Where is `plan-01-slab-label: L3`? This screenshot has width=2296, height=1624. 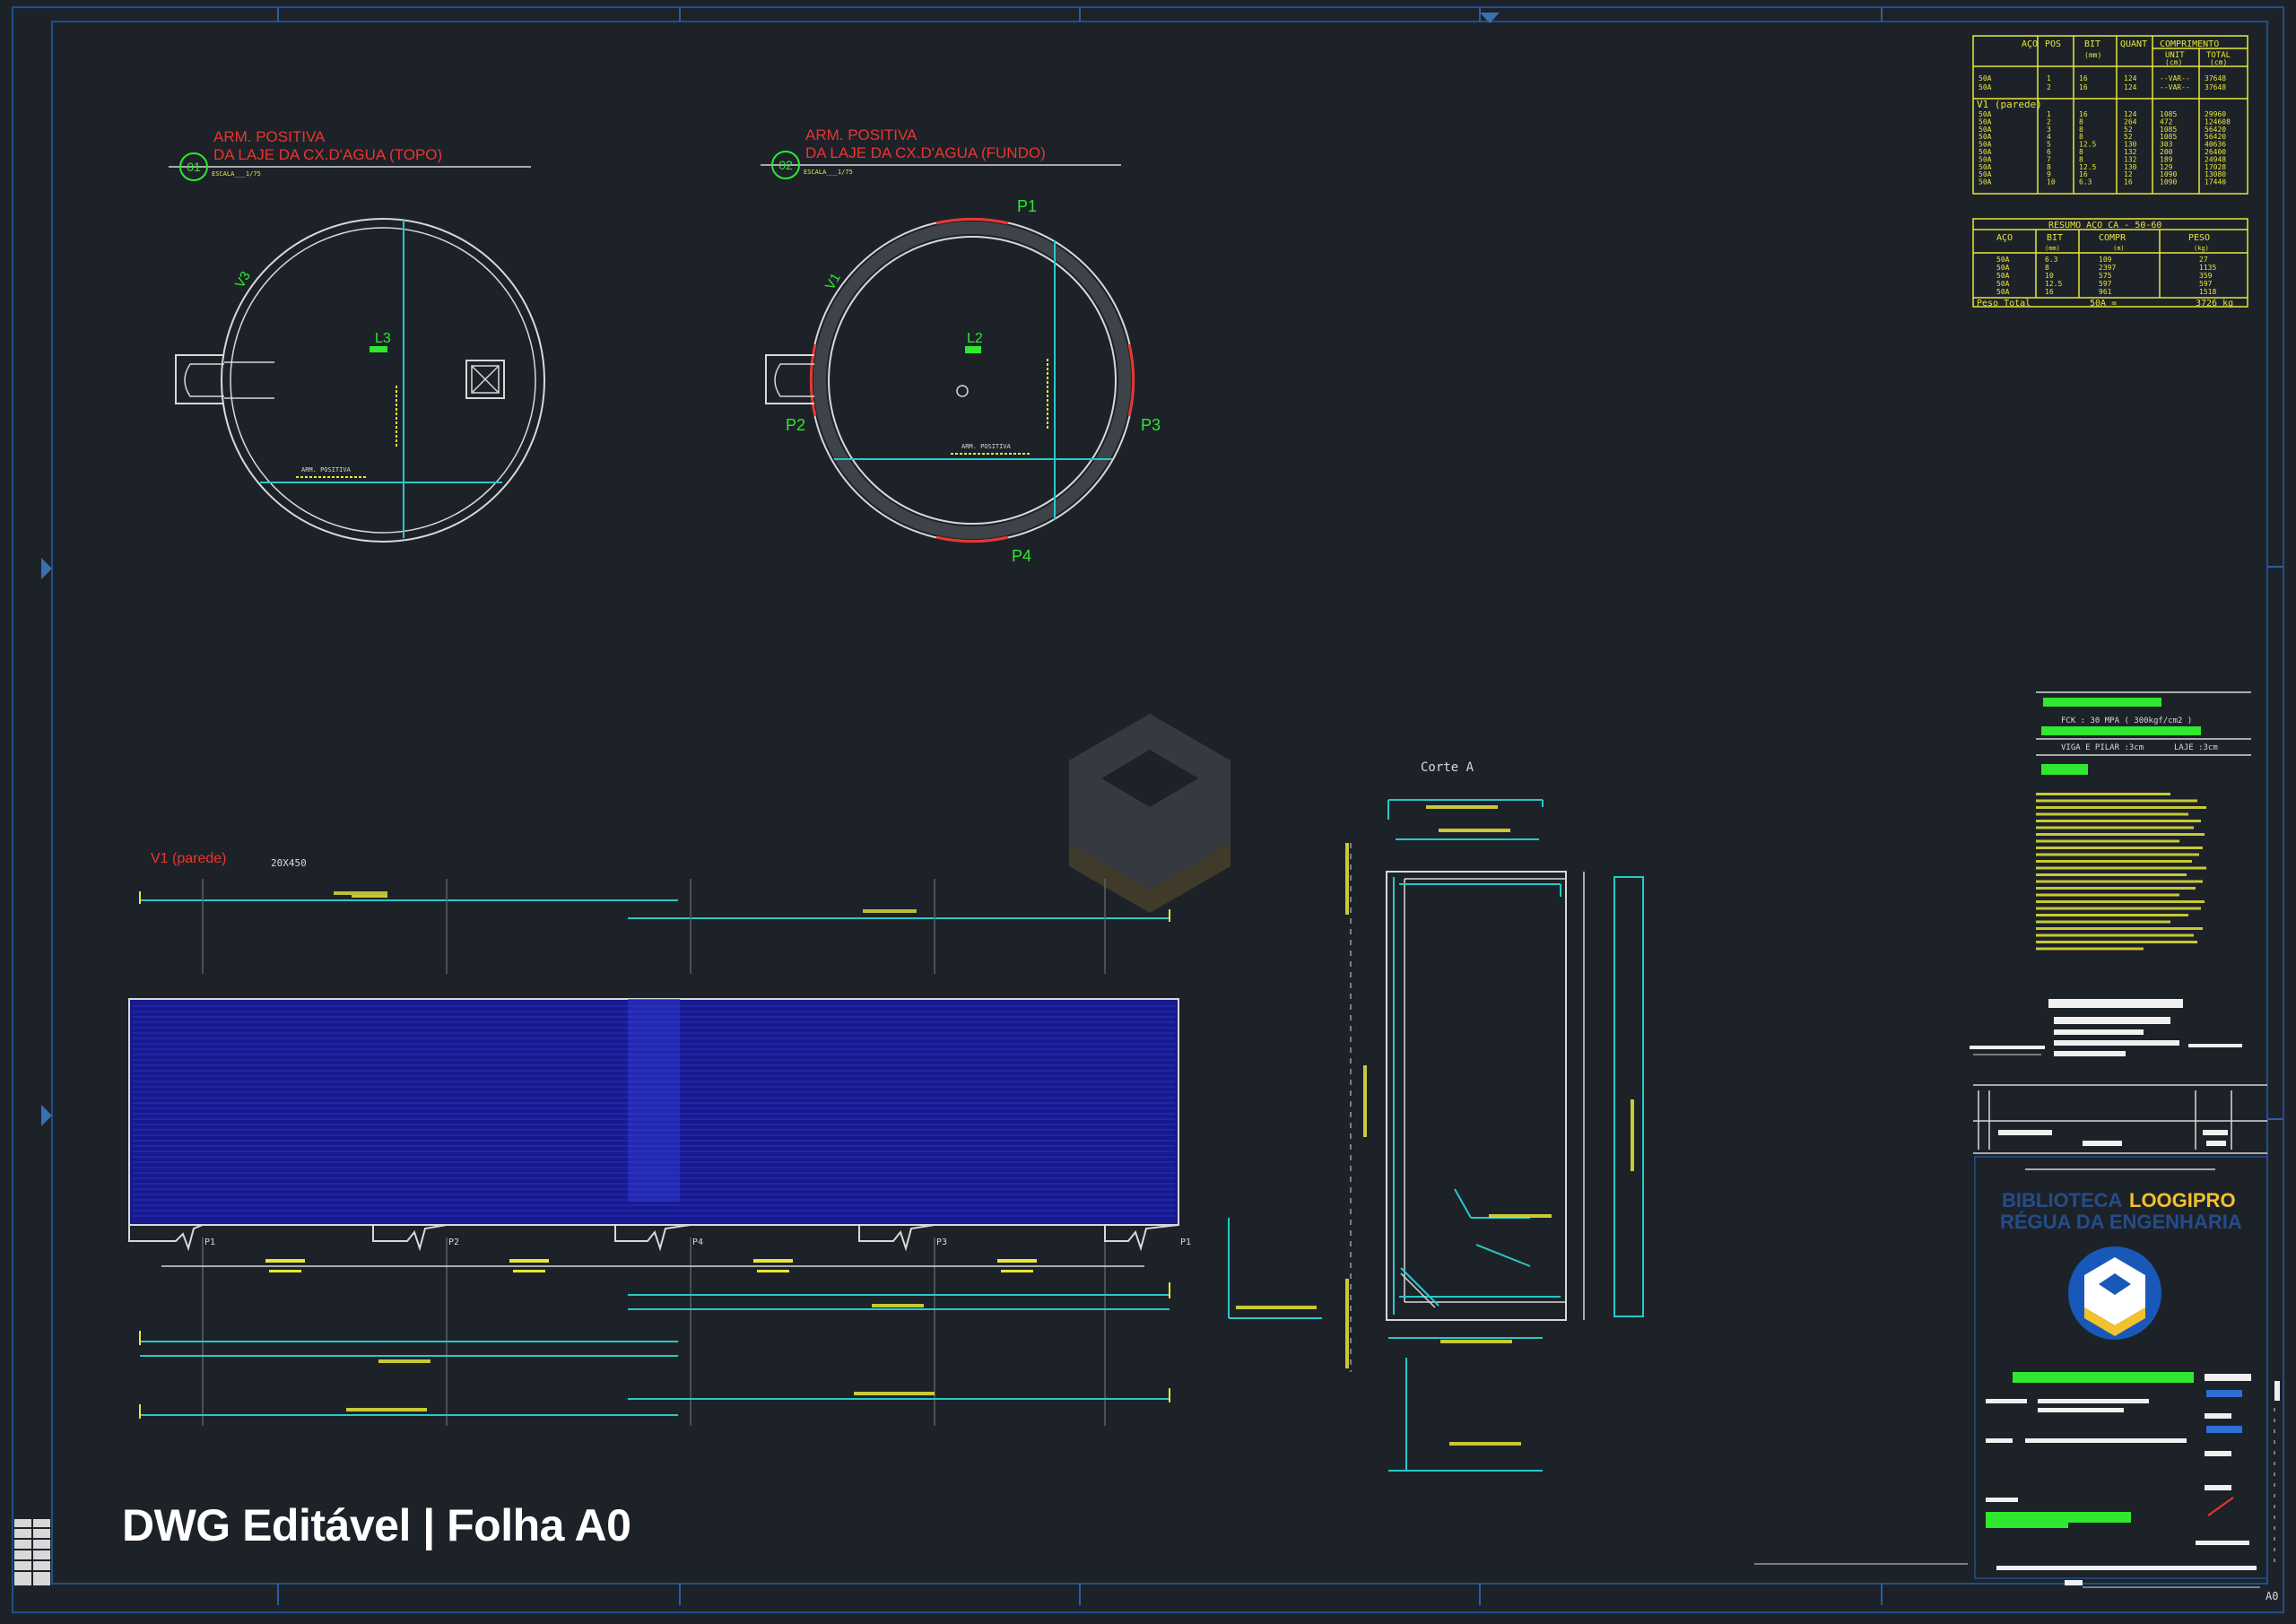 plan-01-slab-label: L3 is located at coordinates (383, 338).